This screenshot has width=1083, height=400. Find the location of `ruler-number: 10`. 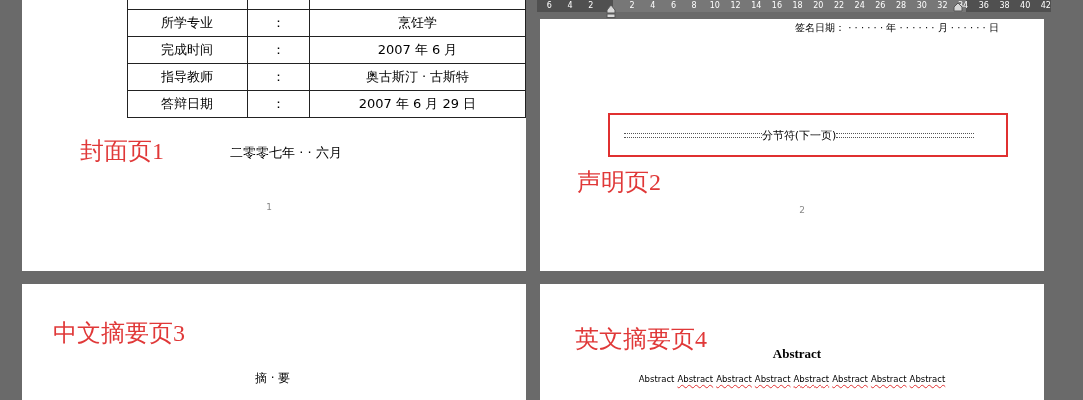

ruler-number: 10 is located at coordinates (714, 6).